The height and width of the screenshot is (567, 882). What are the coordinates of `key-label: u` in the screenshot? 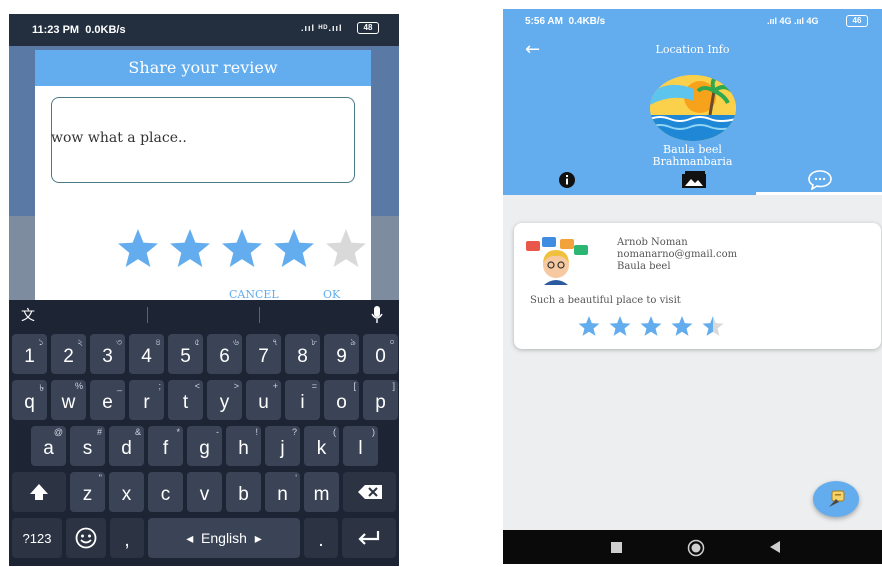 It's located at (263, 402).